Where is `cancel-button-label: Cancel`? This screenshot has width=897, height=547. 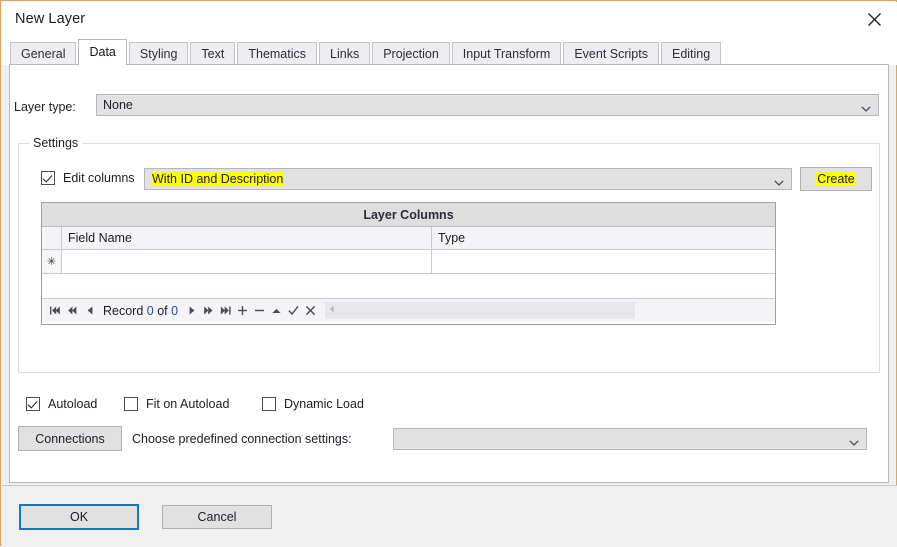
cancel-button-label: Cancel is located at coordinates (217, 517).